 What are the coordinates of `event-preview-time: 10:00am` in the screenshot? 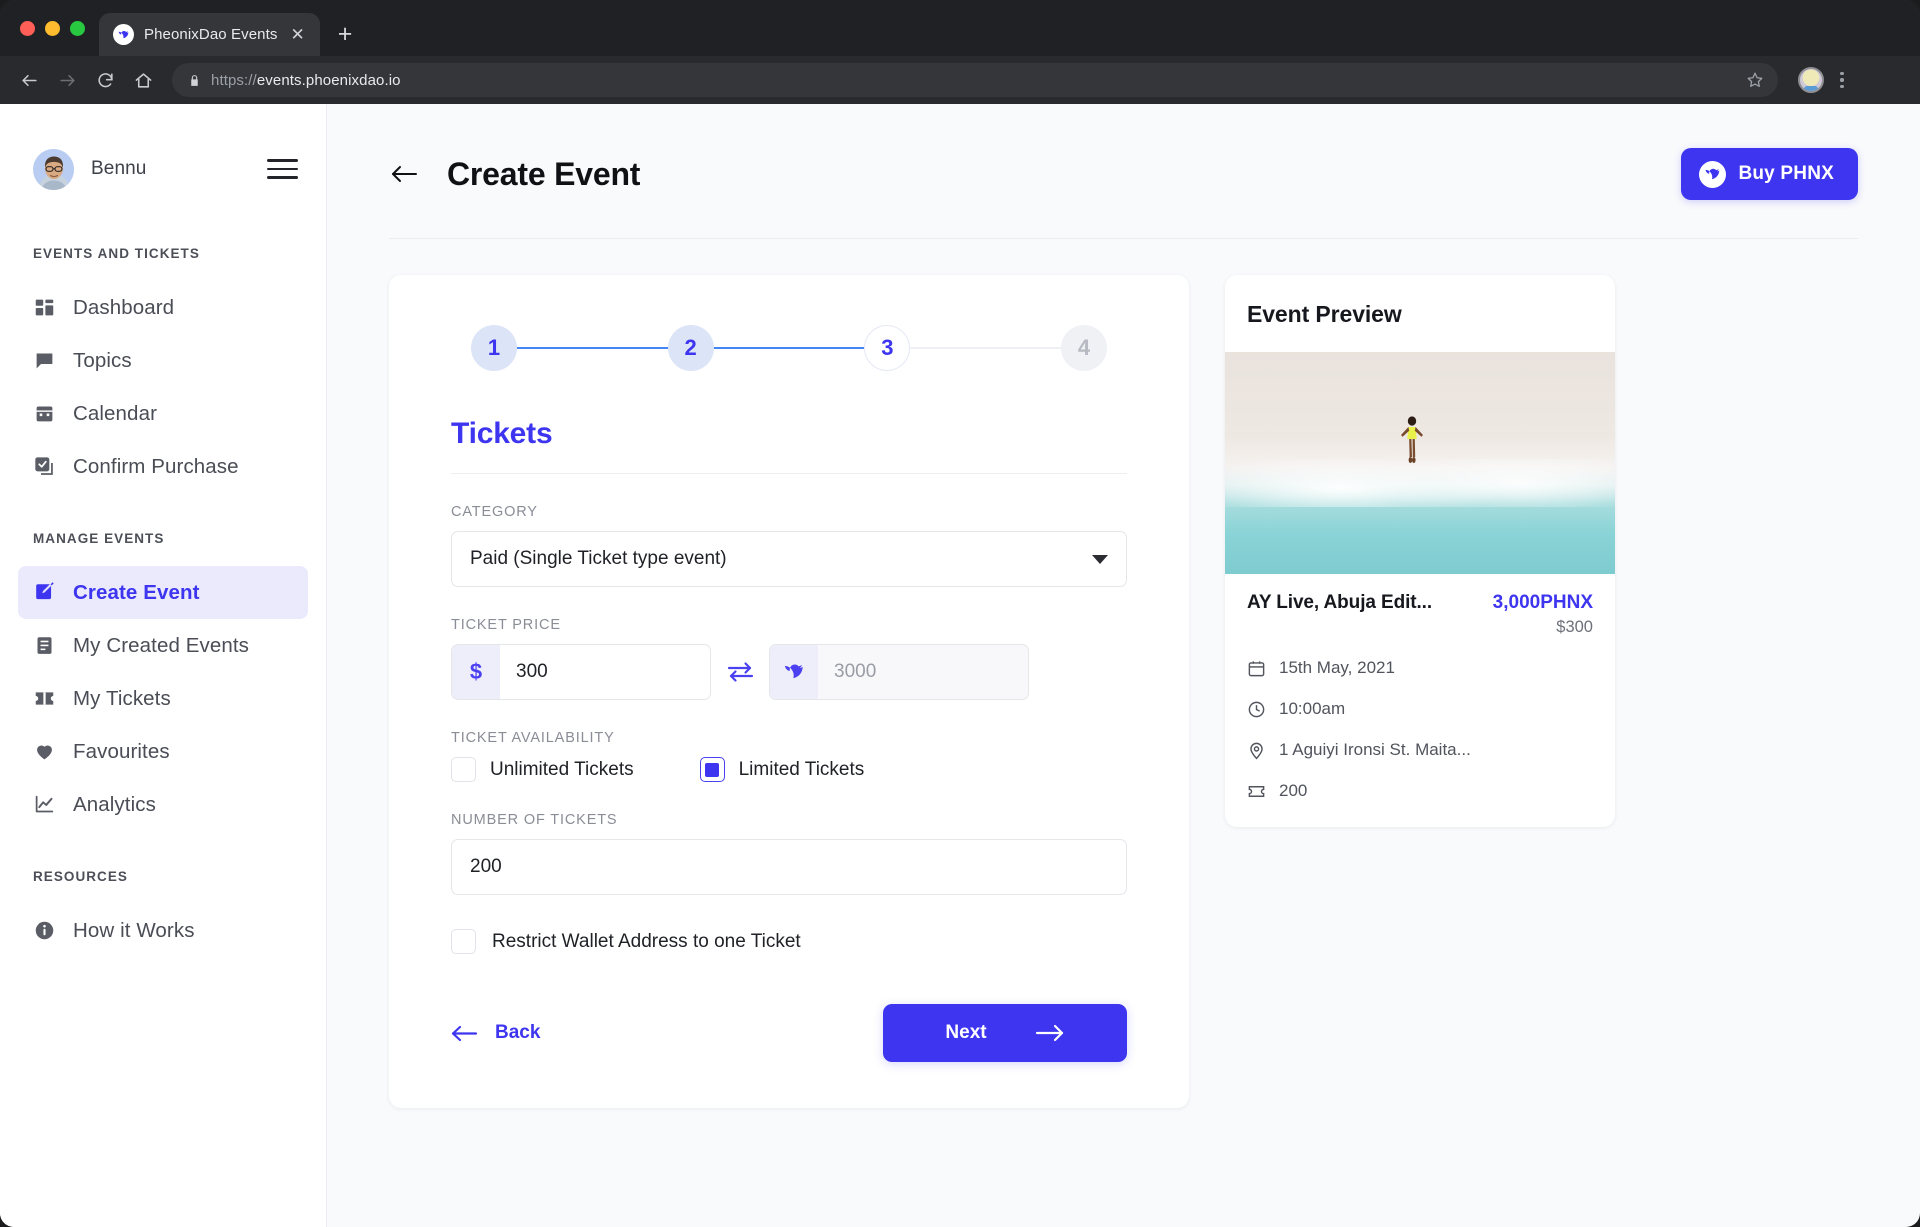 It's located at (1312, 708).